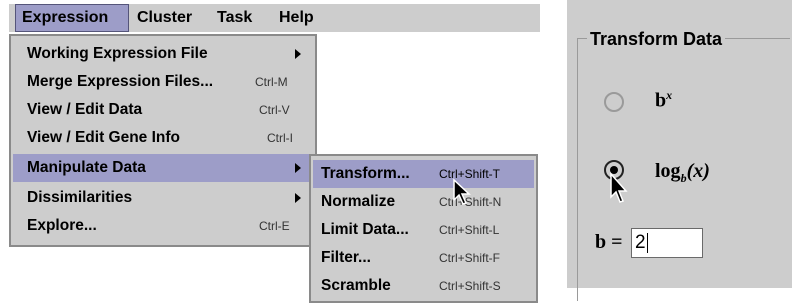 This screenshot has height=303, width=792. What do you see at coordinates (85, 109) in the screenshot?
I see `menu-item-label: View / Edit Data` at bounding box center [85, 109].